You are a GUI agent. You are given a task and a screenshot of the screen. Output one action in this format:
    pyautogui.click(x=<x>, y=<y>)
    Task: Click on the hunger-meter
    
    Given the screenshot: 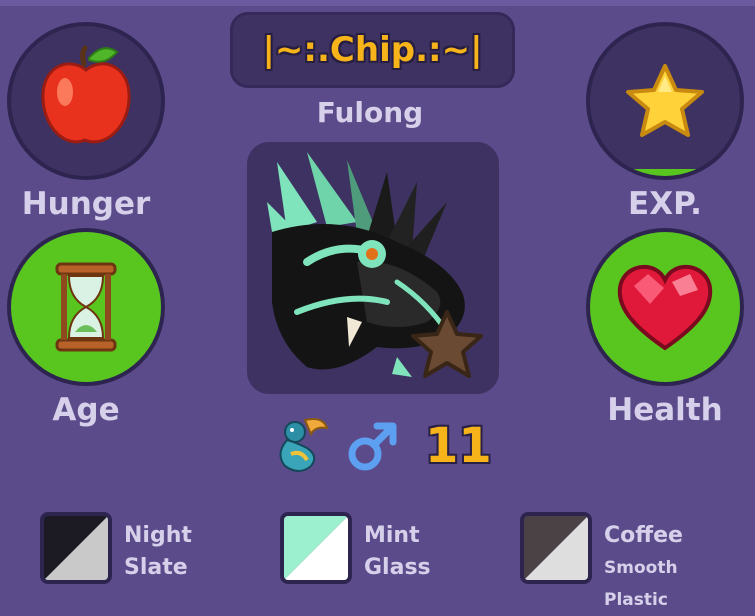 What is the action you would take?
    pyautogui.click(x=86, y=101)
    